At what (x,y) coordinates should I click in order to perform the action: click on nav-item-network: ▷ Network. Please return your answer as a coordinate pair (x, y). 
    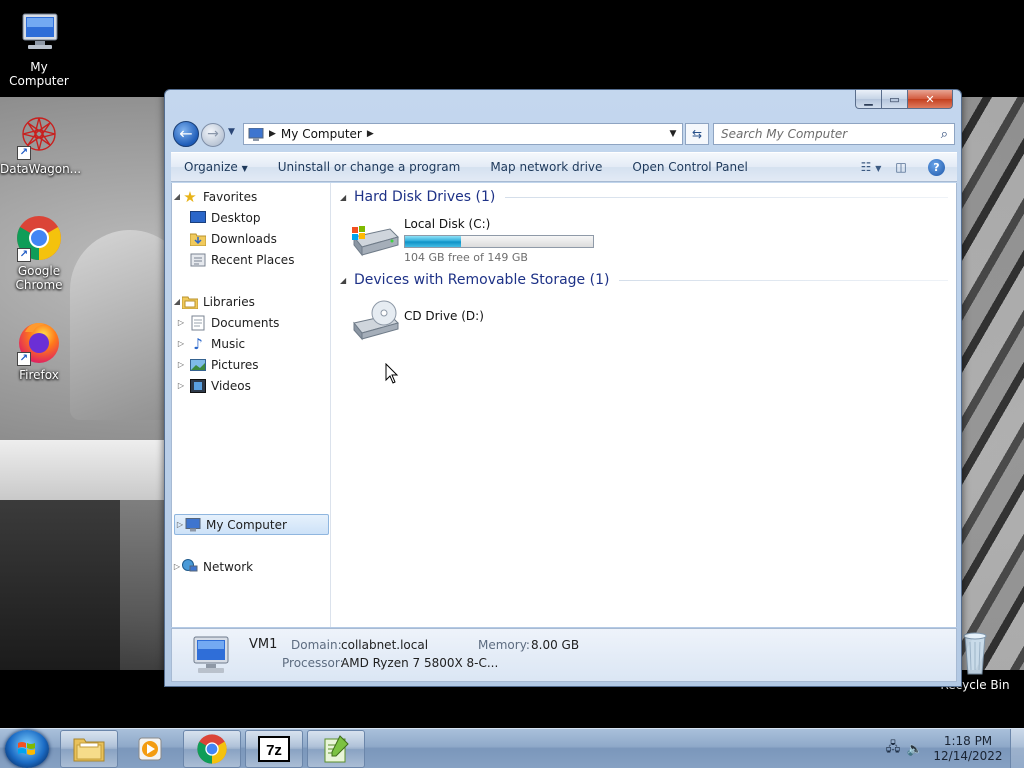
    Looking at the image, I should click on (251, 566).